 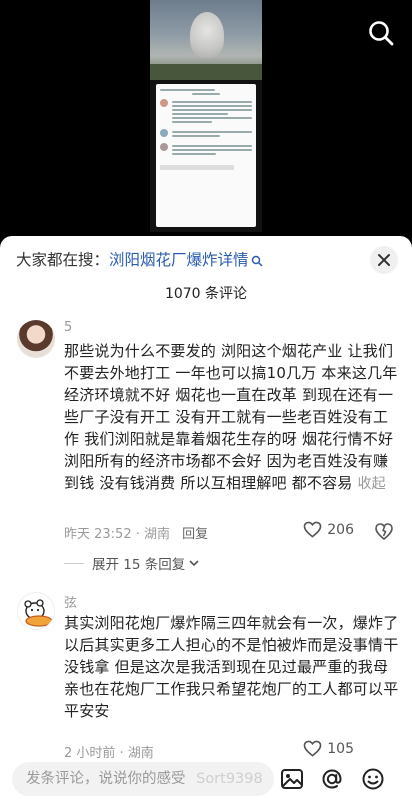 I want to click on close-icon, so click(x=384, y=260).